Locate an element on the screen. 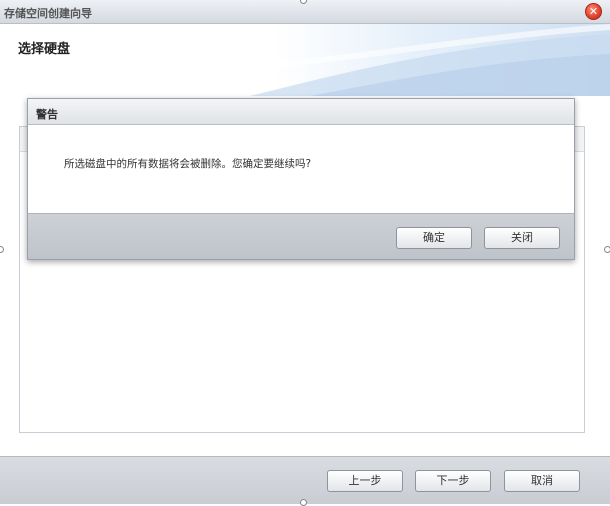 Image resolution: width=610 pixels, height=506 pixels. next-button: 下一步 is located at coordinates (453, 481).